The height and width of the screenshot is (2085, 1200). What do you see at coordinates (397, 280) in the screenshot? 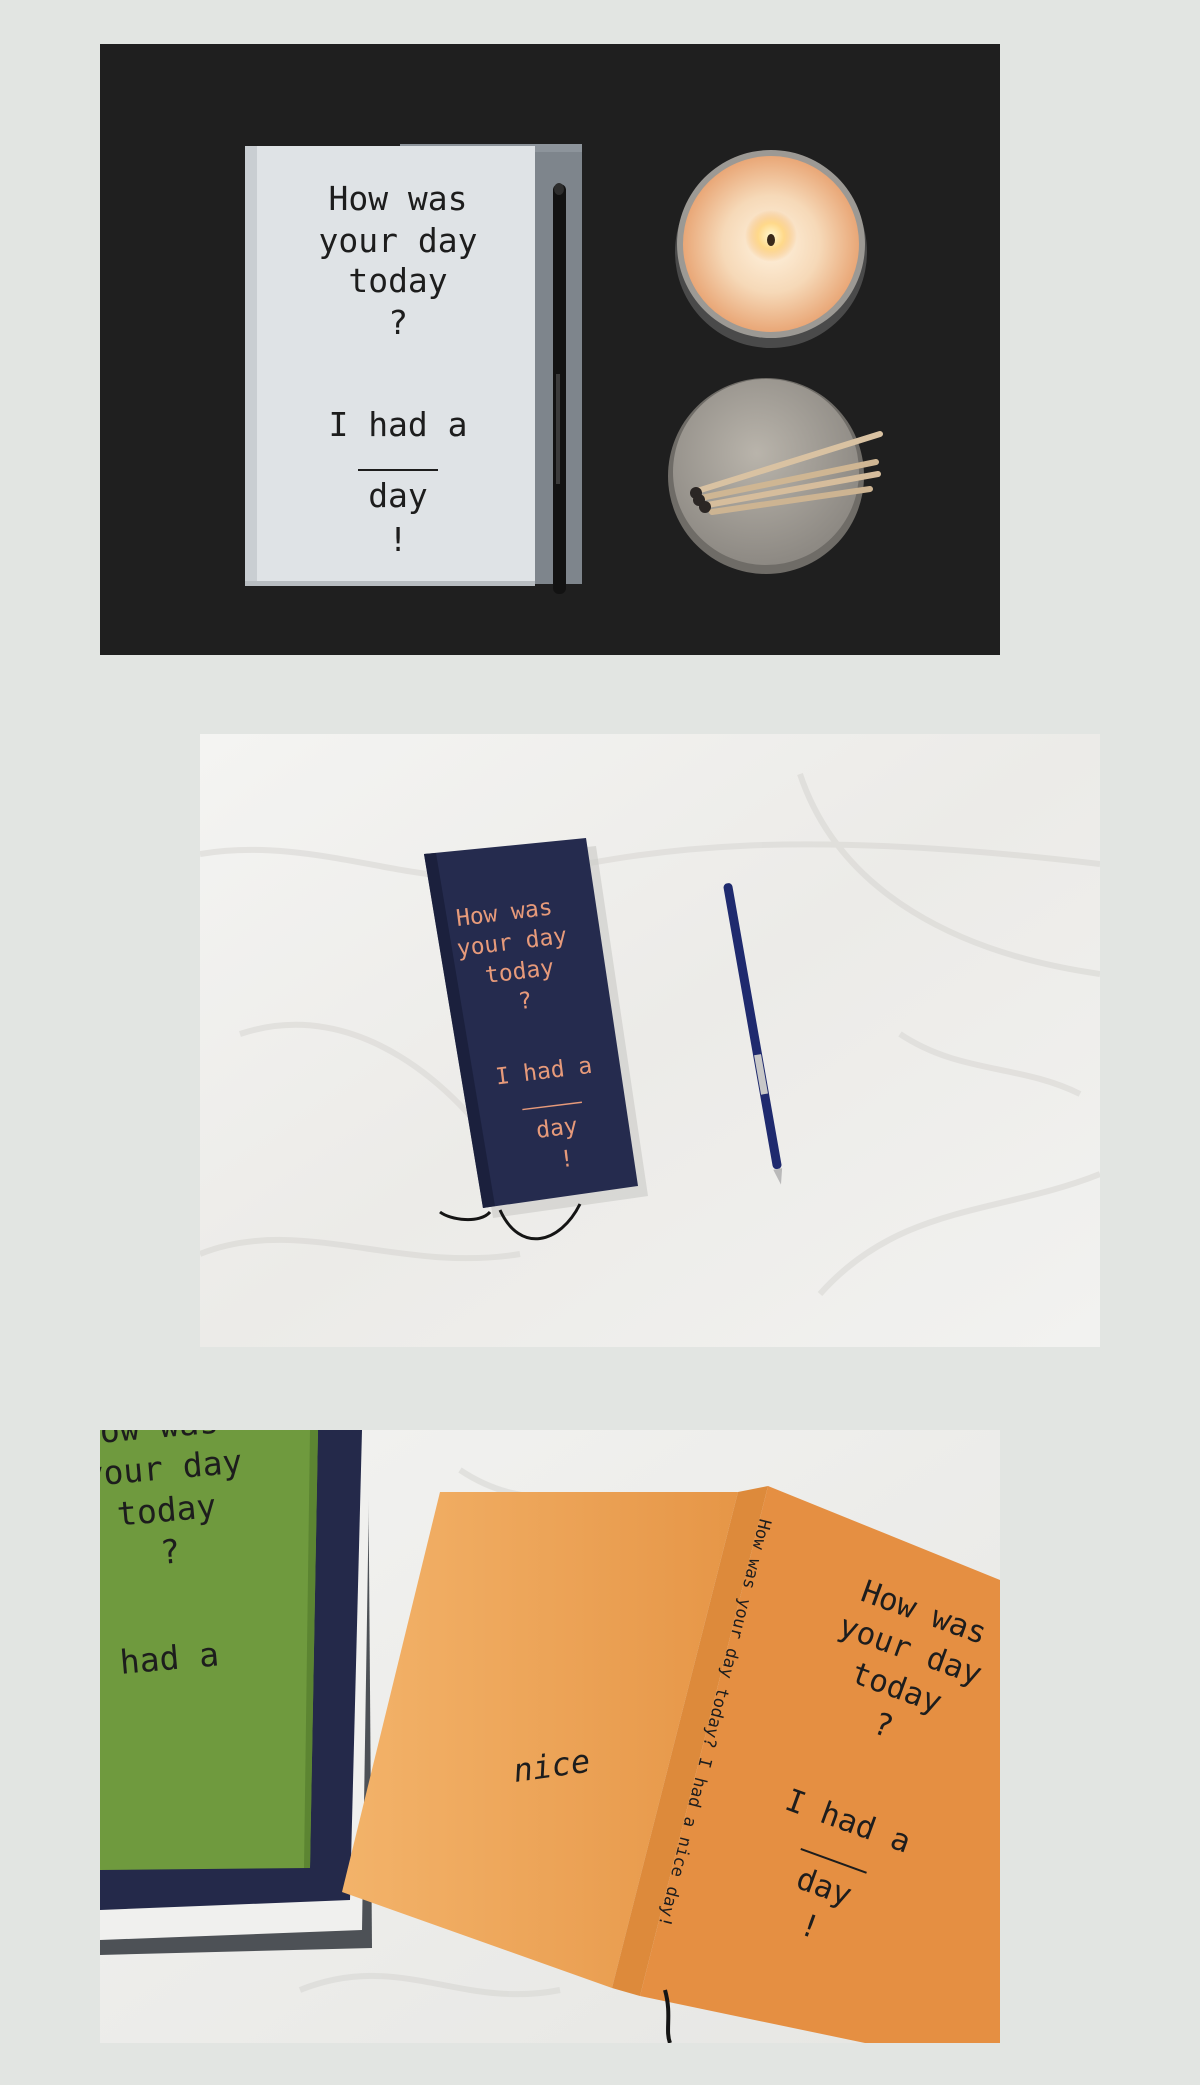
I see `cover-line-3: today` at bounding box center [397, 280].